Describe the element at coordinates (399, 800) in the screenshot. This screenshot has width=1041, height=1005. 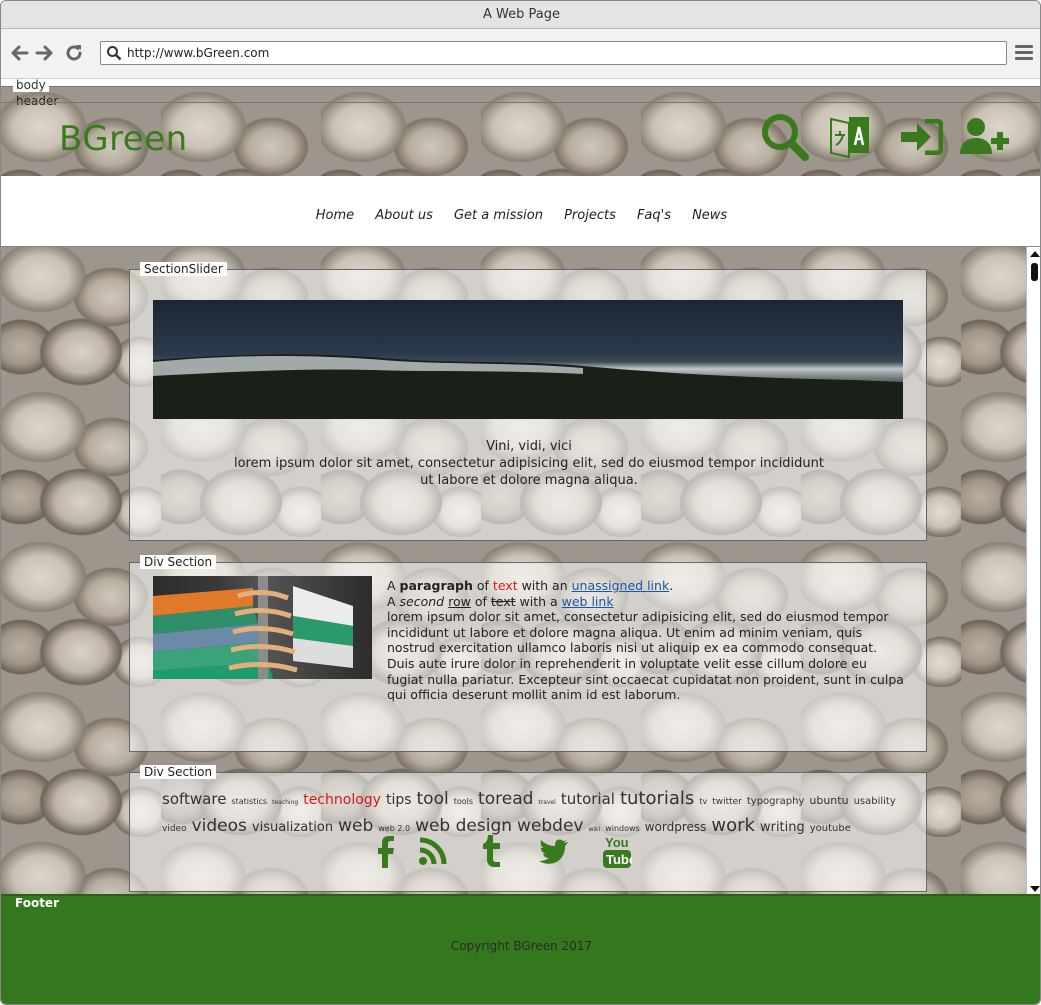
I see `tag-link: tips` at that location.